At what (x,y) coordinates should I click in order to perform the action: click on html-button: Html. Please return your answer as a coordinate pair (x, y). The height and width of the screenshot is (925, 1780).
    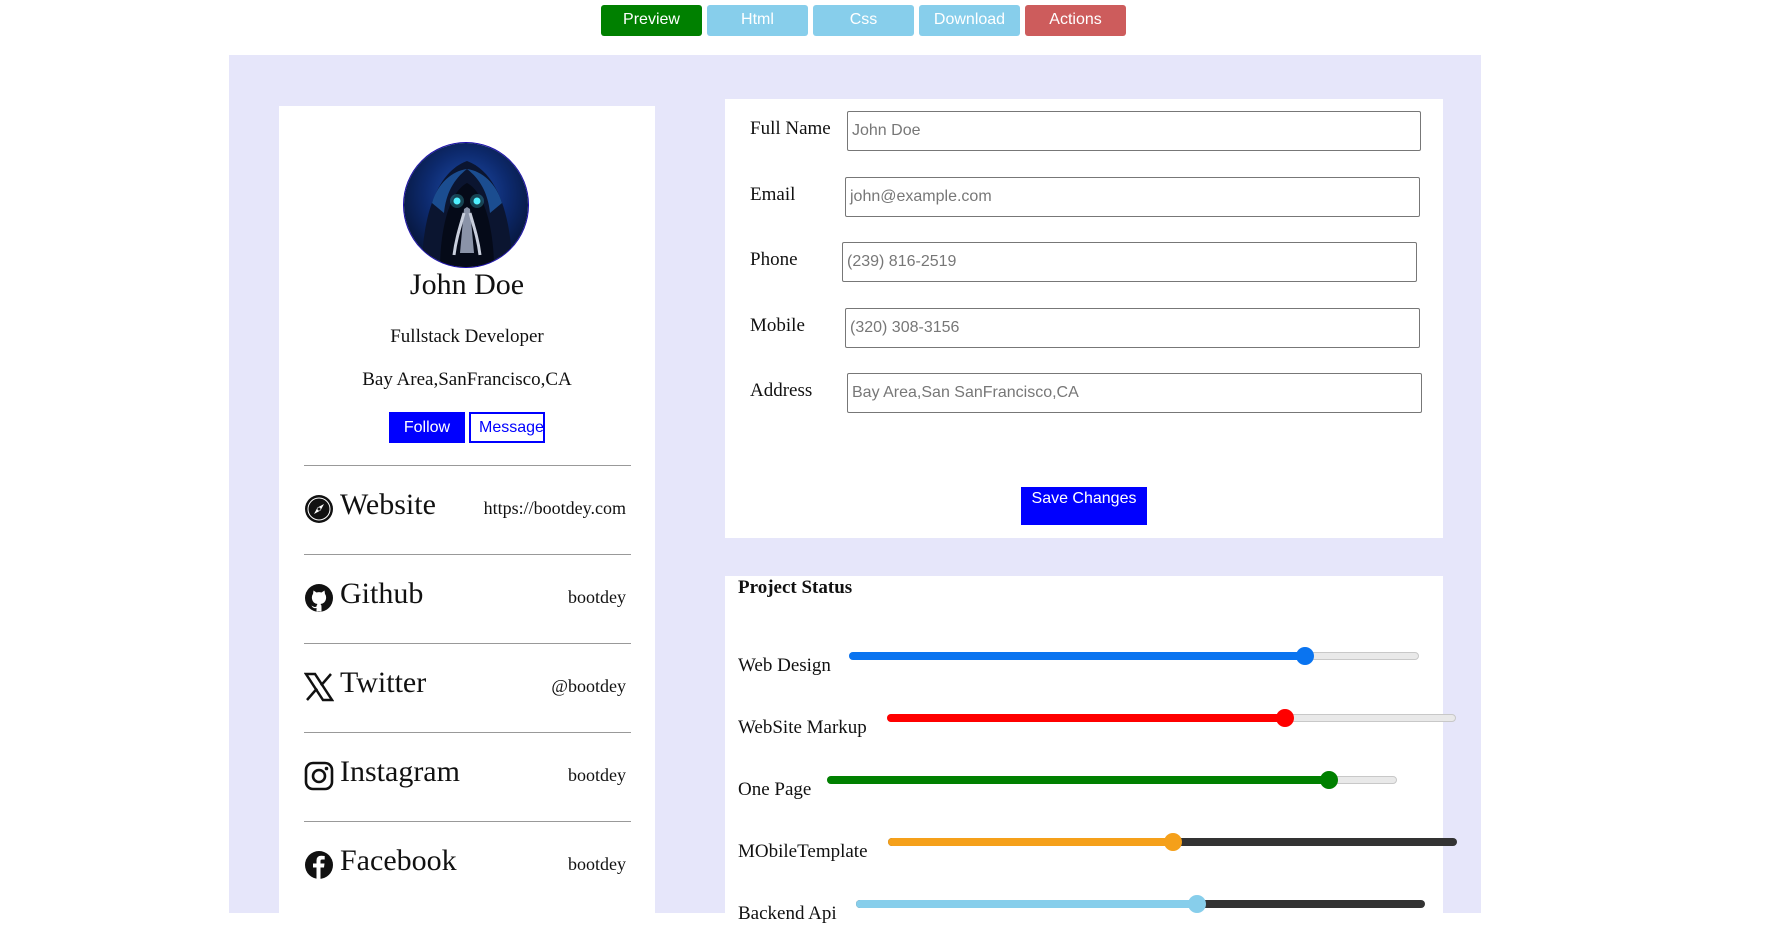
    Looking at the image, I should click on (757, 20).